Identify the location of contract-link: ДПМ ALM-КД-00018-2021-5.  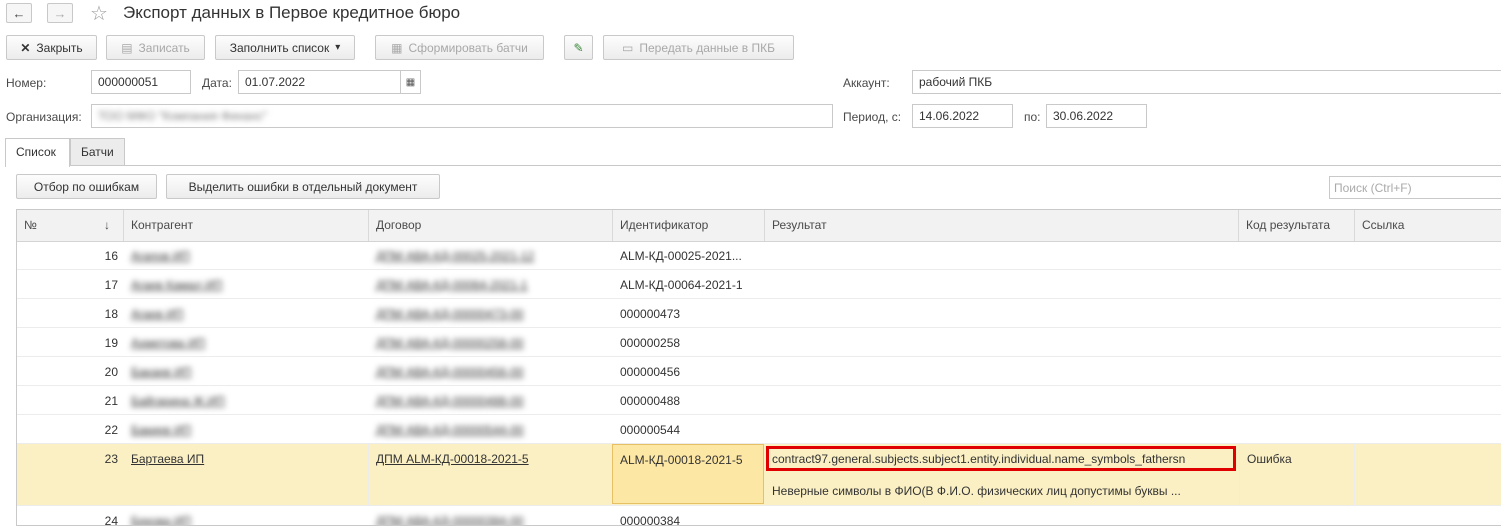
(452, 459).